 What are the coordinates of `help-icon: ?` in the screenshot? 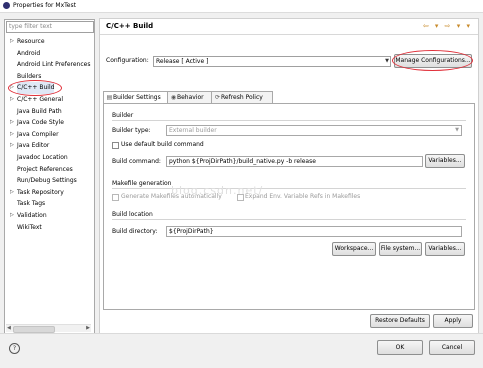 It's located at (14, 348).